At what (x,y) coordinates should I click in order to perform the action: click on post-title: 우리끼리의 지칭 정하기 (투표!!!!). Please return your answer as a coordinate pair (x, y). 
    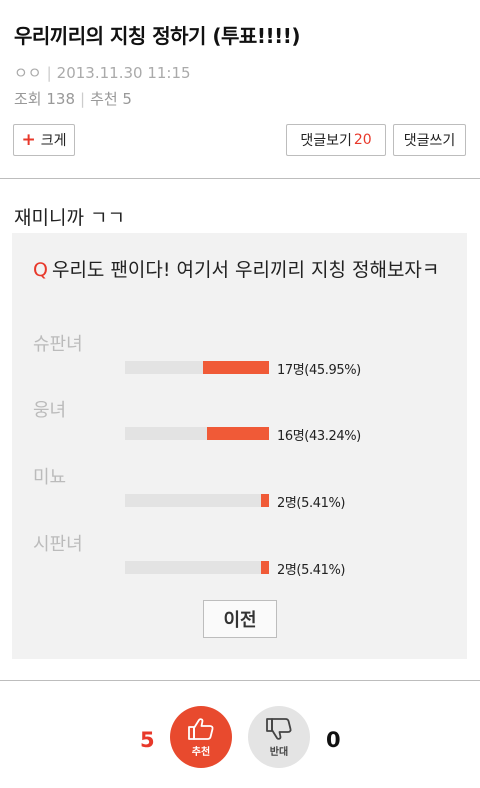
    Looking at the image, I should click on (157, 36).